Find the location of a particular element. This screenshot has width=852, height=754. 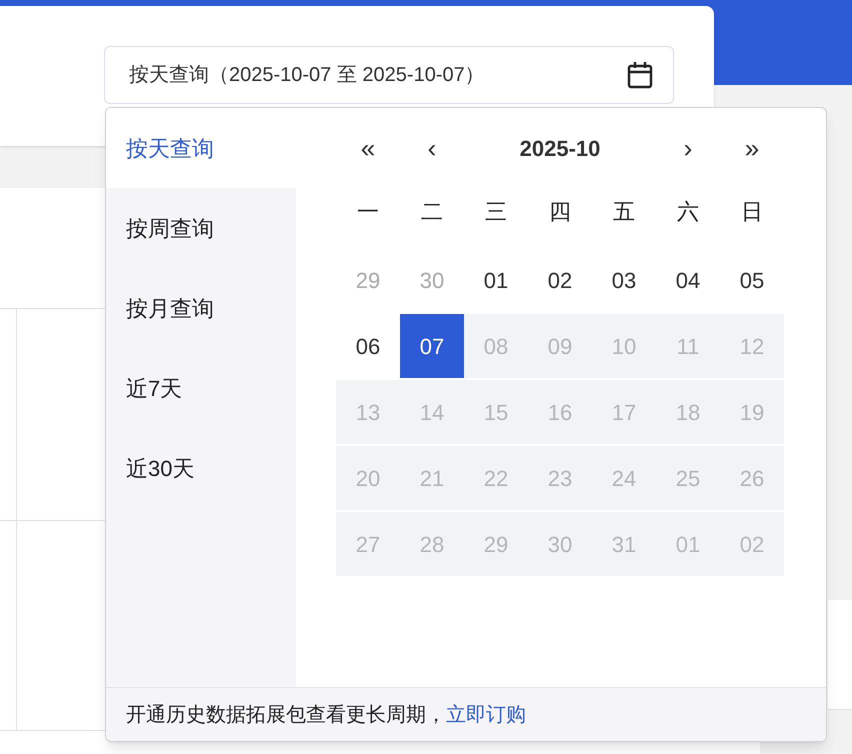

mode-option: 按月查询 is located at coordinates (201, 308).